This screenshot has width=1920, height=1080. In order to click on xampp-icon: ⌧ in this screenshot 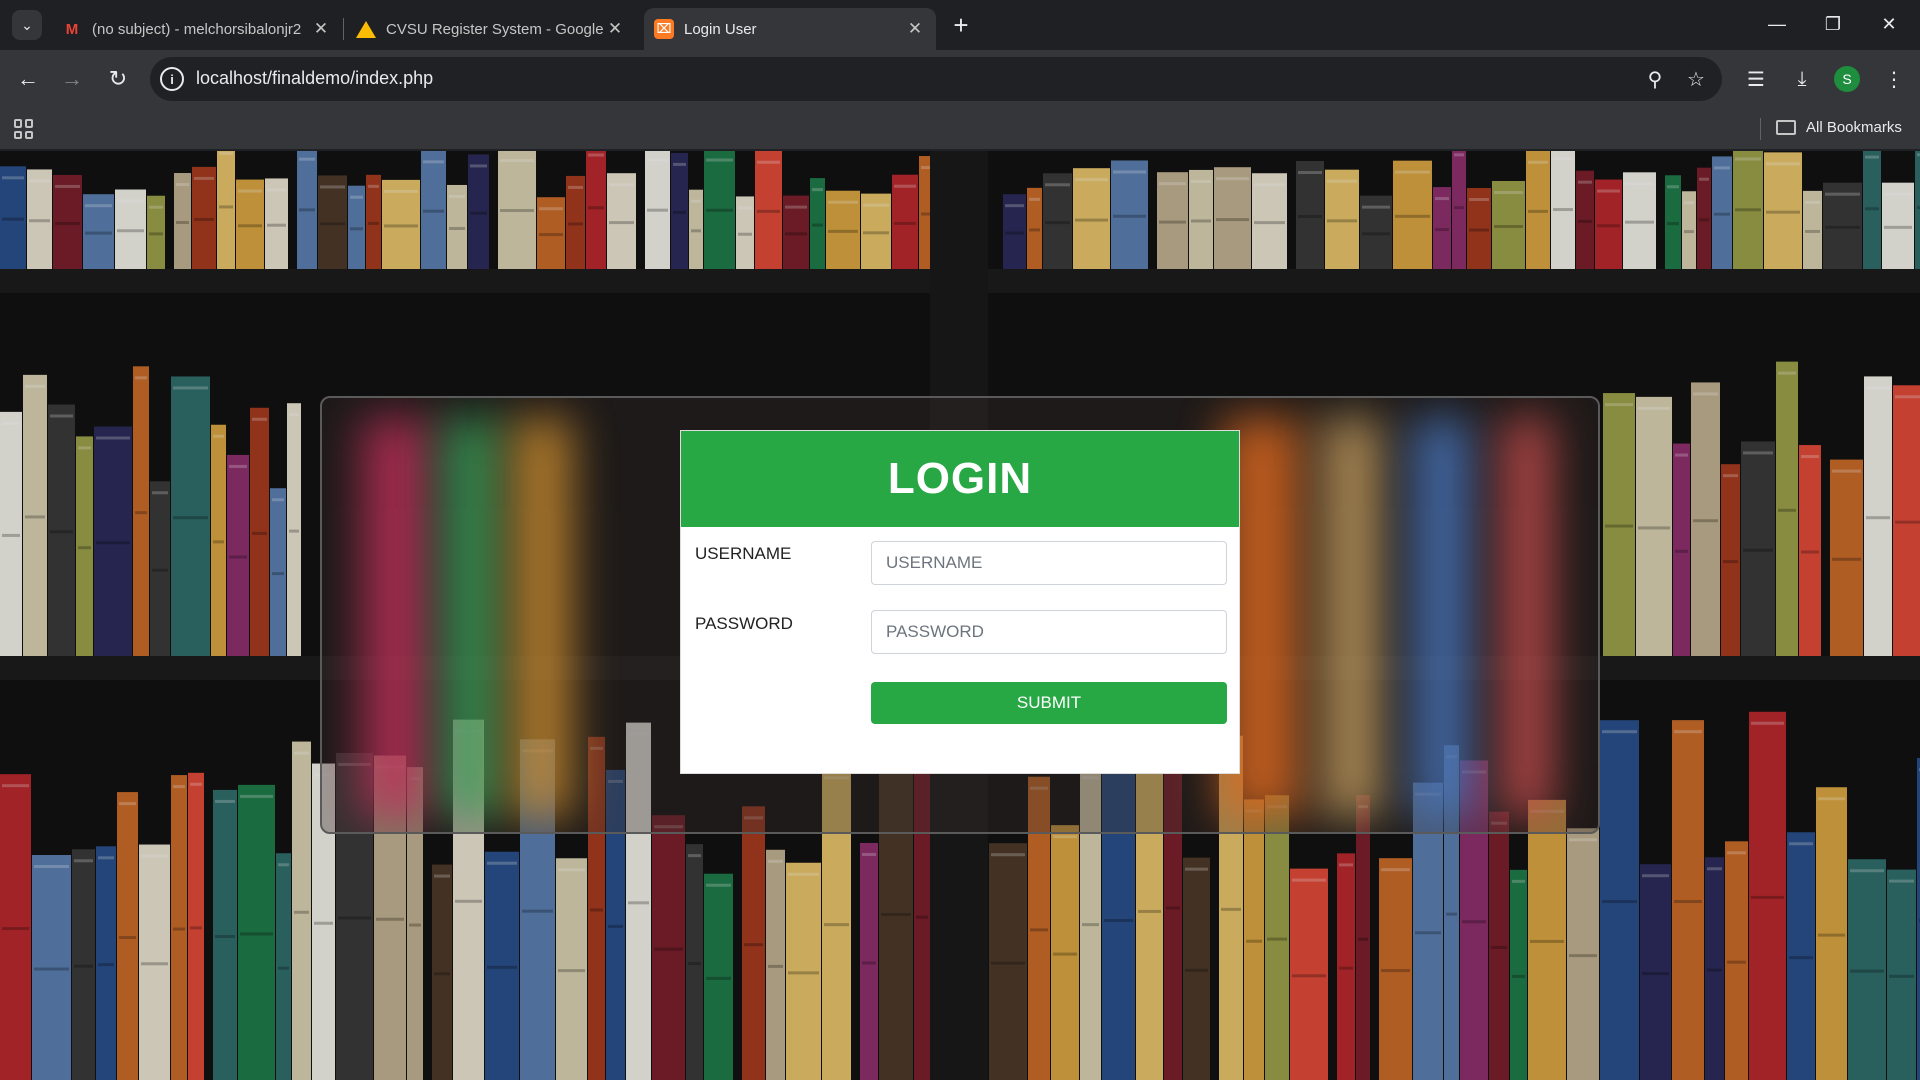, I will do `click(664, 29)`.